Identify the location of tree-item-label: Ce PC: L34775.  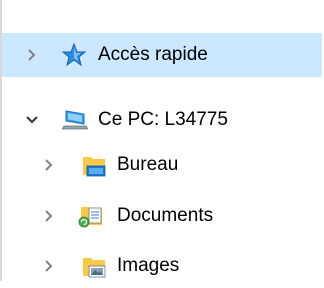
(163, 119).